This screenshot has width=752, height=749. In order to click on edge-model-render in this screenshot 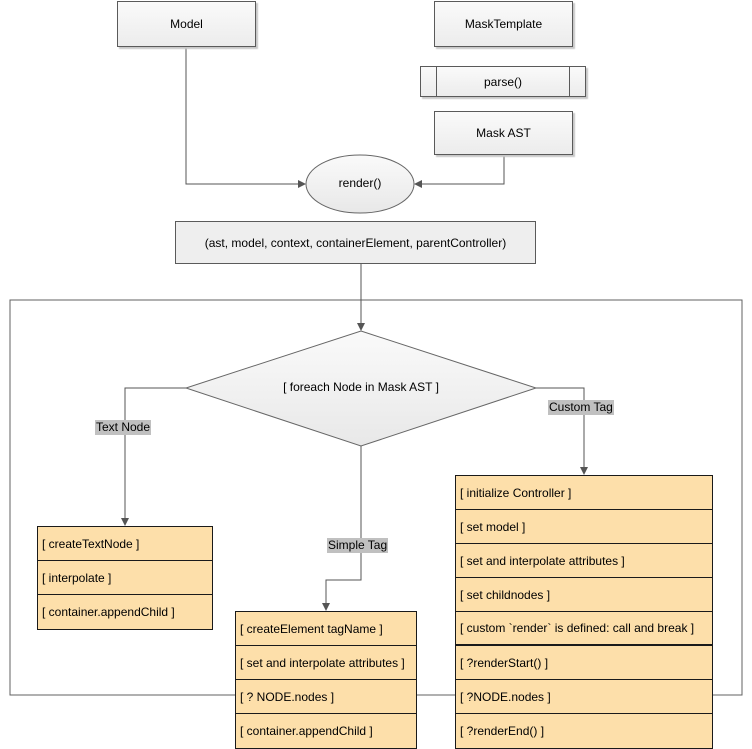, I will do `click(245, 117)`.